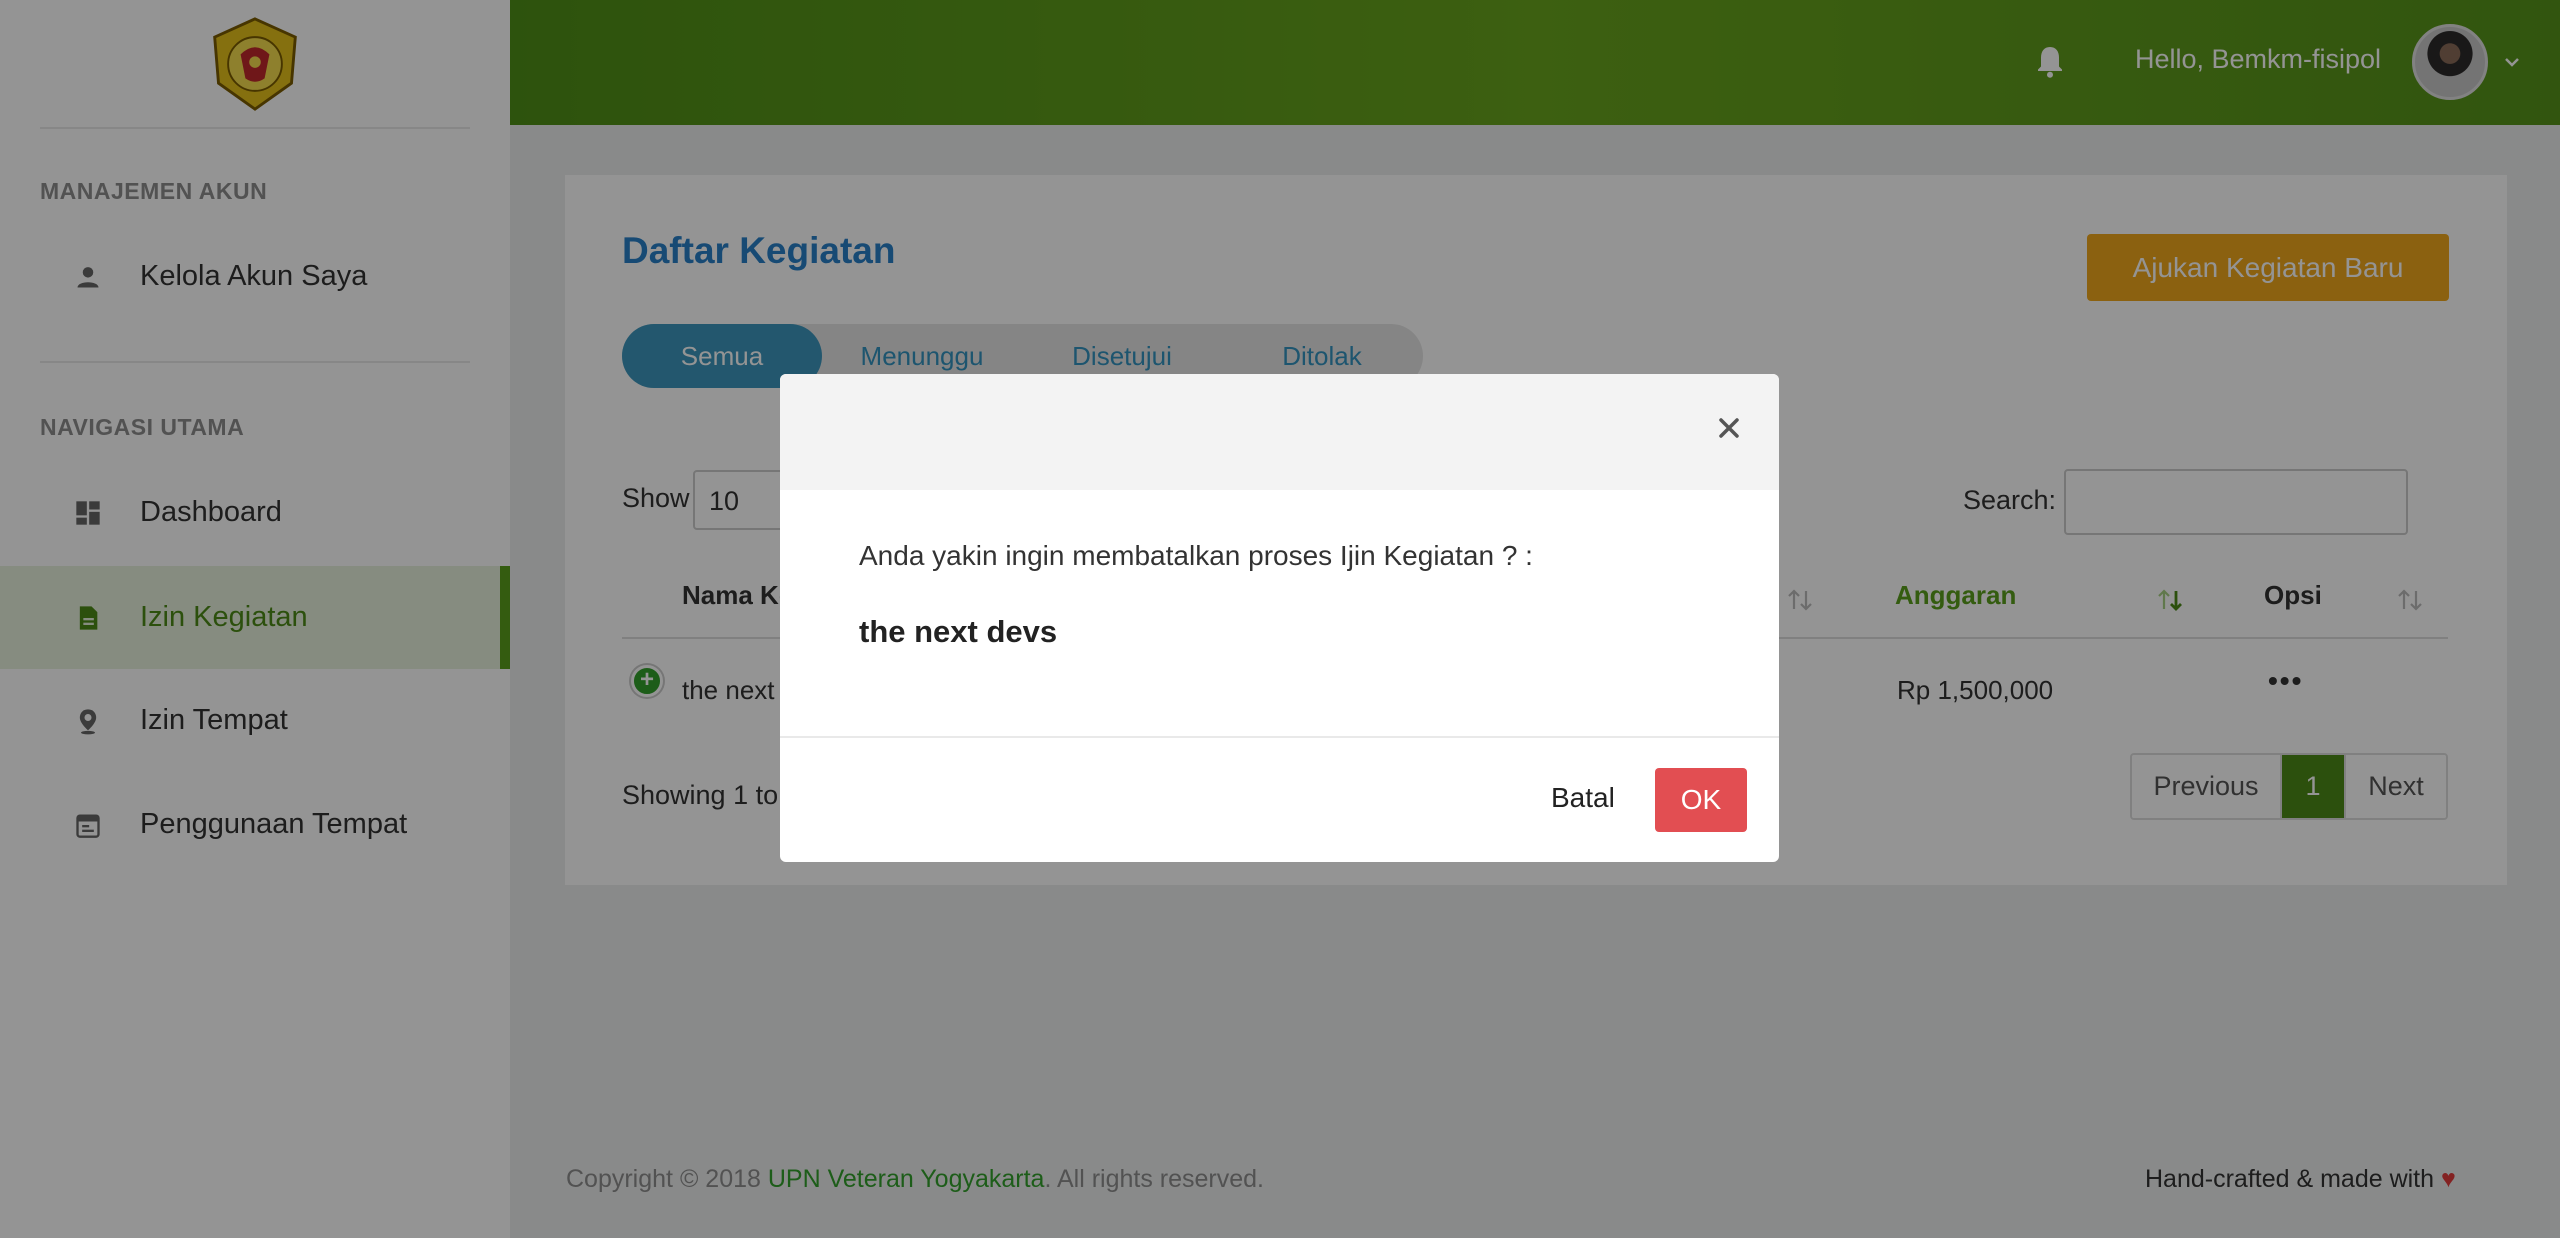 This screenshot has width=2560, height=1238. Describe the element at coordinates (1701, 800) in the screenshot. I see `ok-button: OK` at that location.